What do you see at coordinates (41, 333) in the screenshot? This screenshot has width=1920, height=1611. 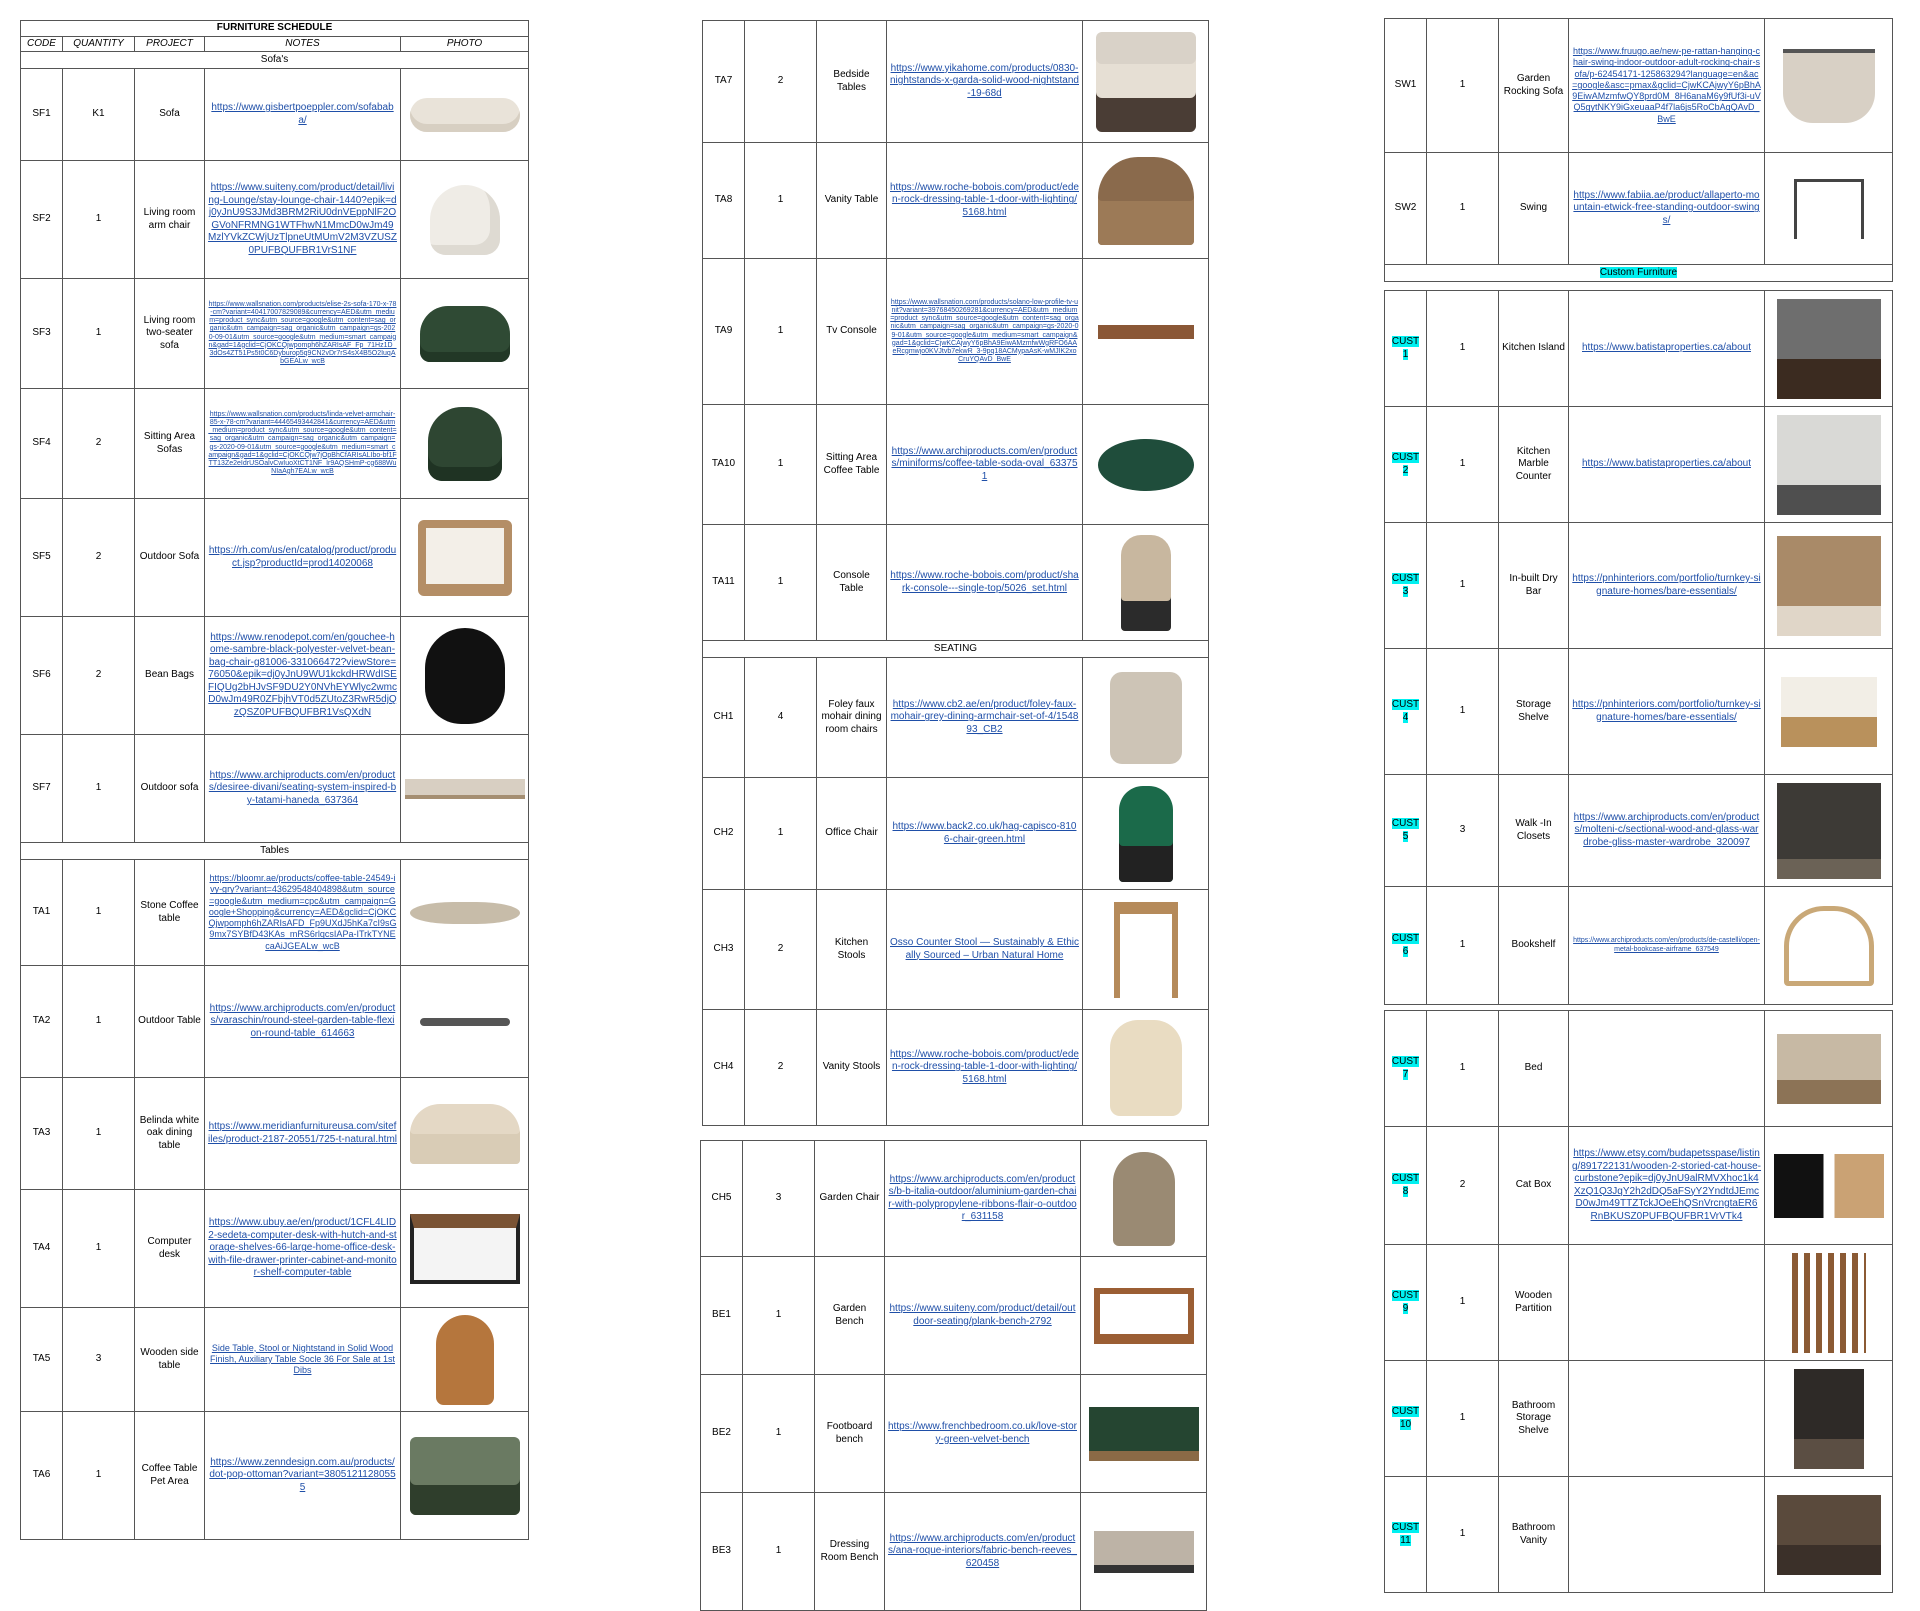 I see `code-cell: SF3` at bounding box center [41, 333].